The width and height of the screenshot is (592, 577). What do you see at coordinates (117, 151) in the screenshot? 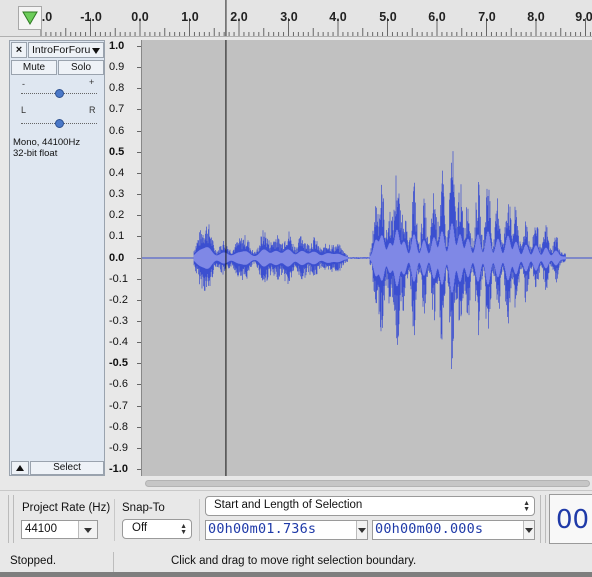
I see `amplitude-label: 0.5` at bounding box center [117, 151].